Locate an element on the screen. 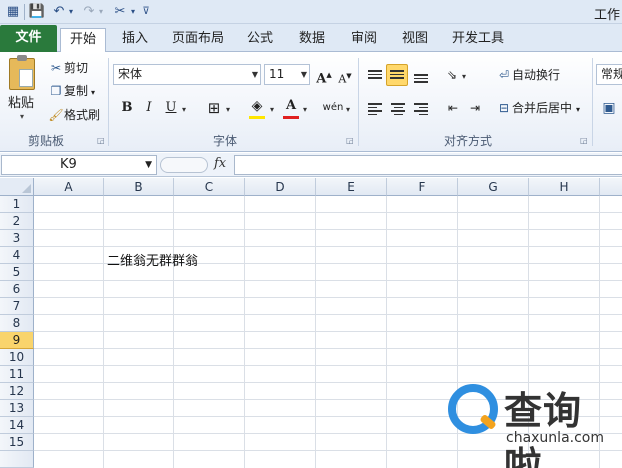 Image resolution: width=622 pixels, height=468 pixels. row-header-5: 5 is located at coordinates (17, 272).